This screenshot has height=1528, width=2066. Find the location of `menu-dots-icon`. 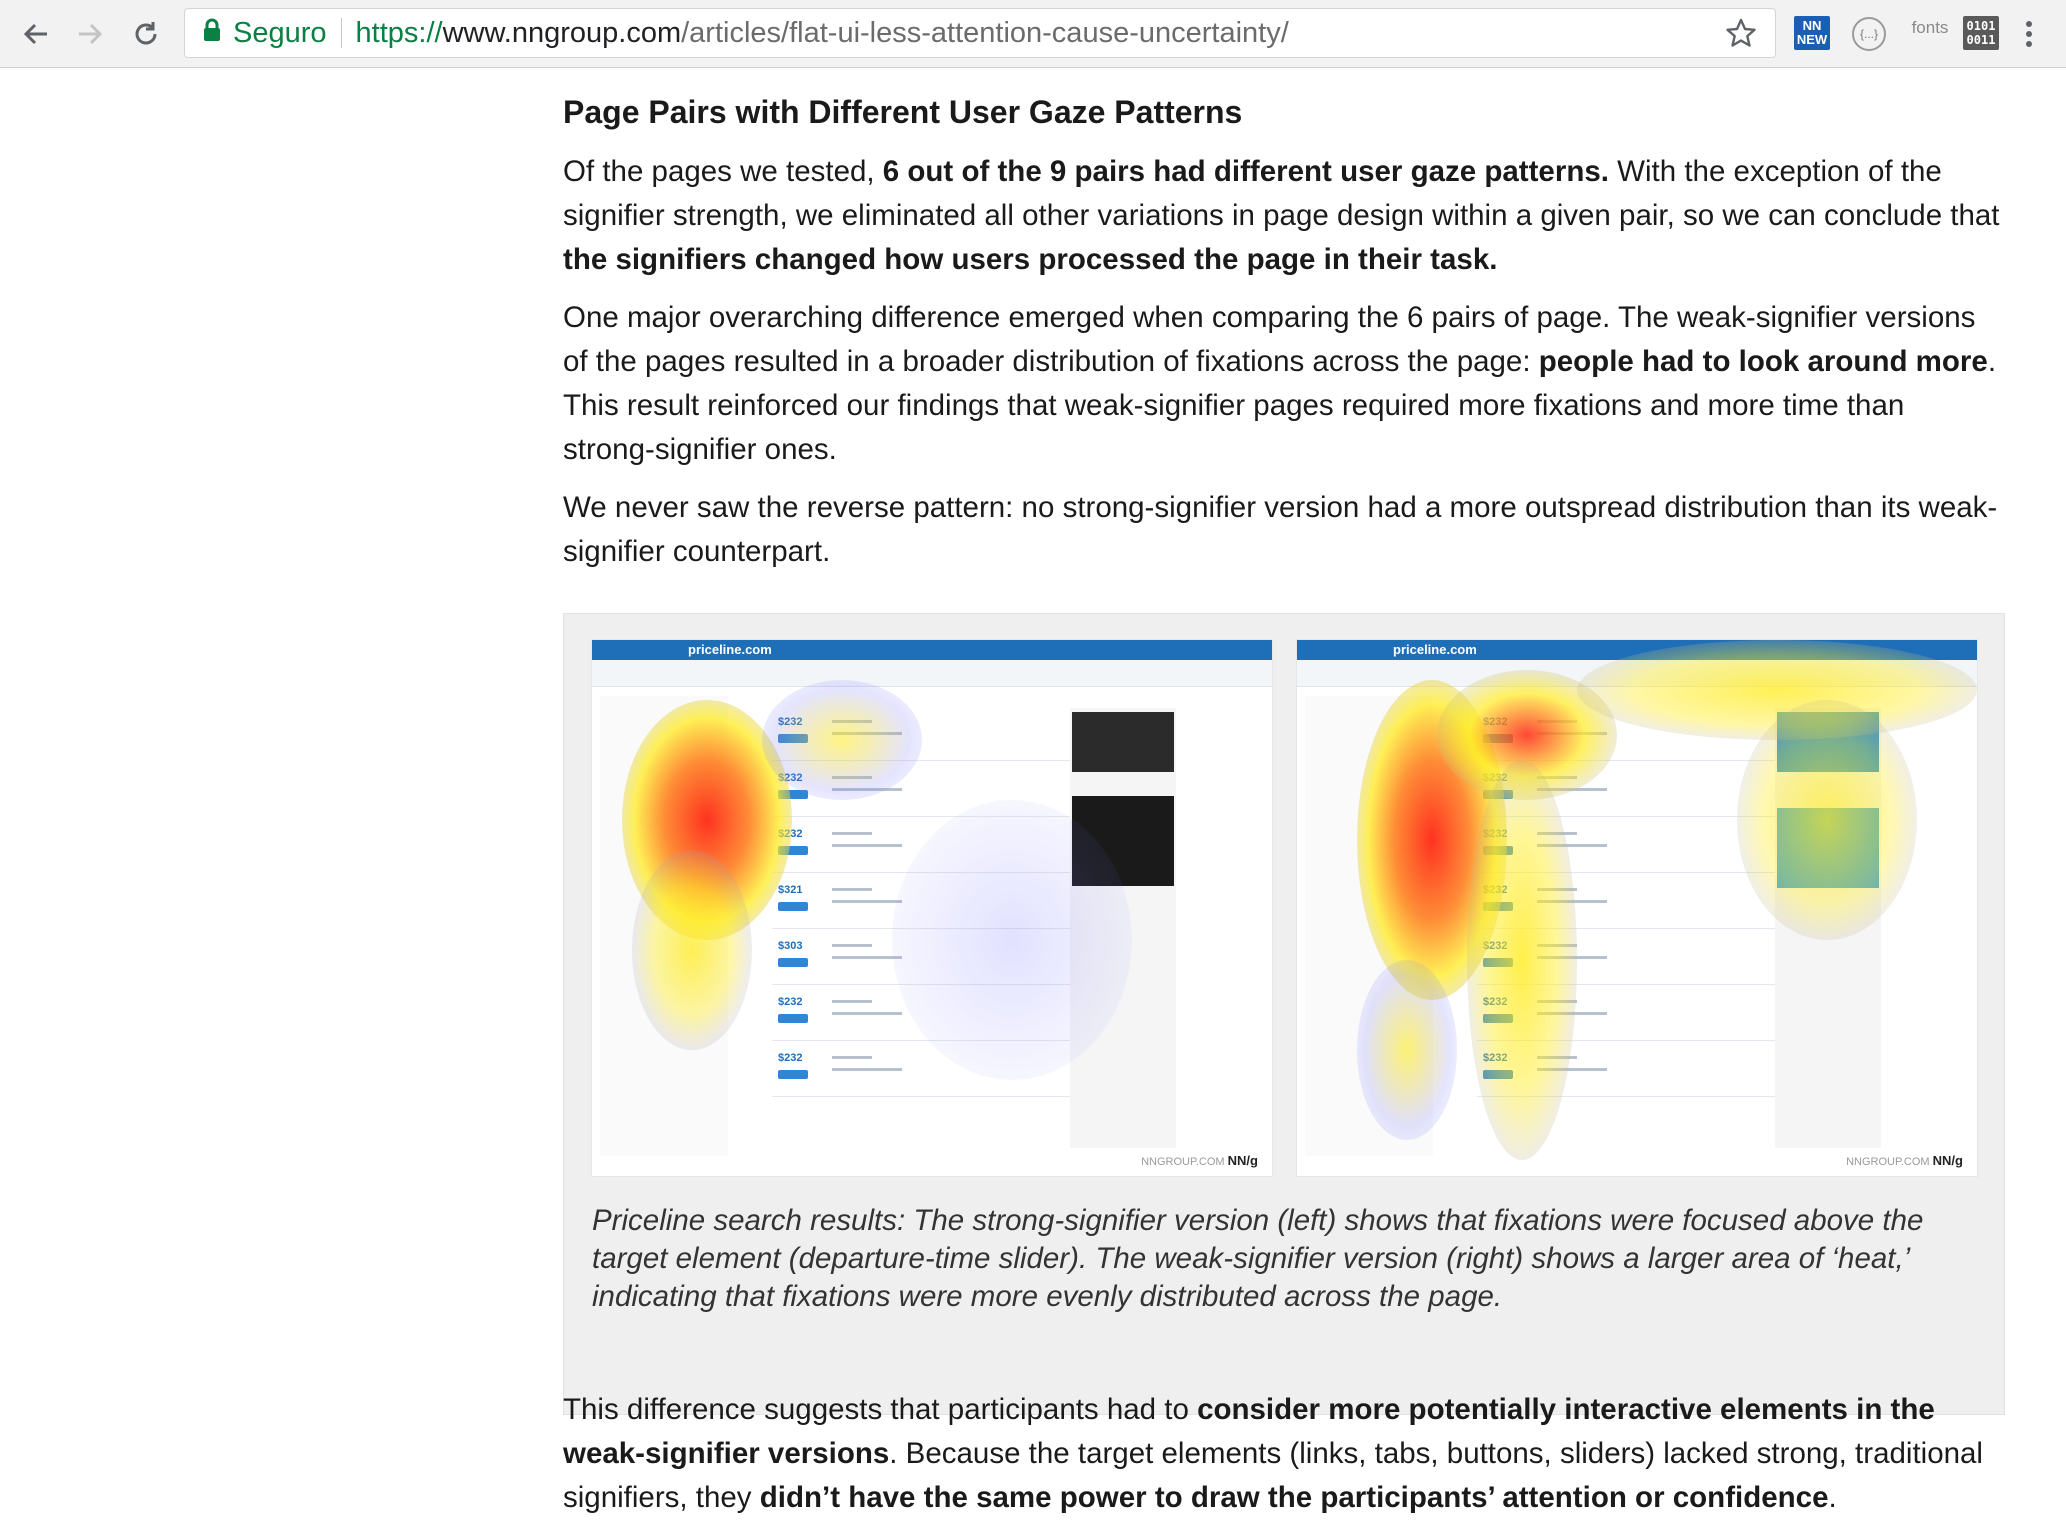

menu-dots-icon is located at coordinates (2029, 34).